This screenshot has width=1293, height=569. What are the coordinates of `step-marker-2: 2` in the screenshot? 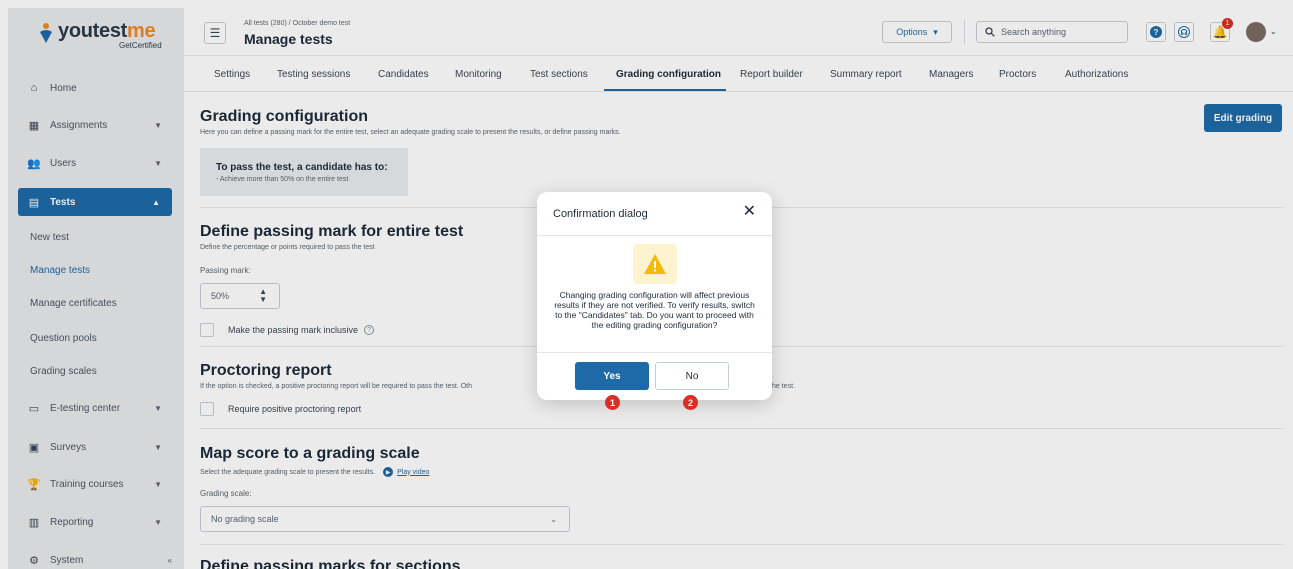 It's located at (690, 402).